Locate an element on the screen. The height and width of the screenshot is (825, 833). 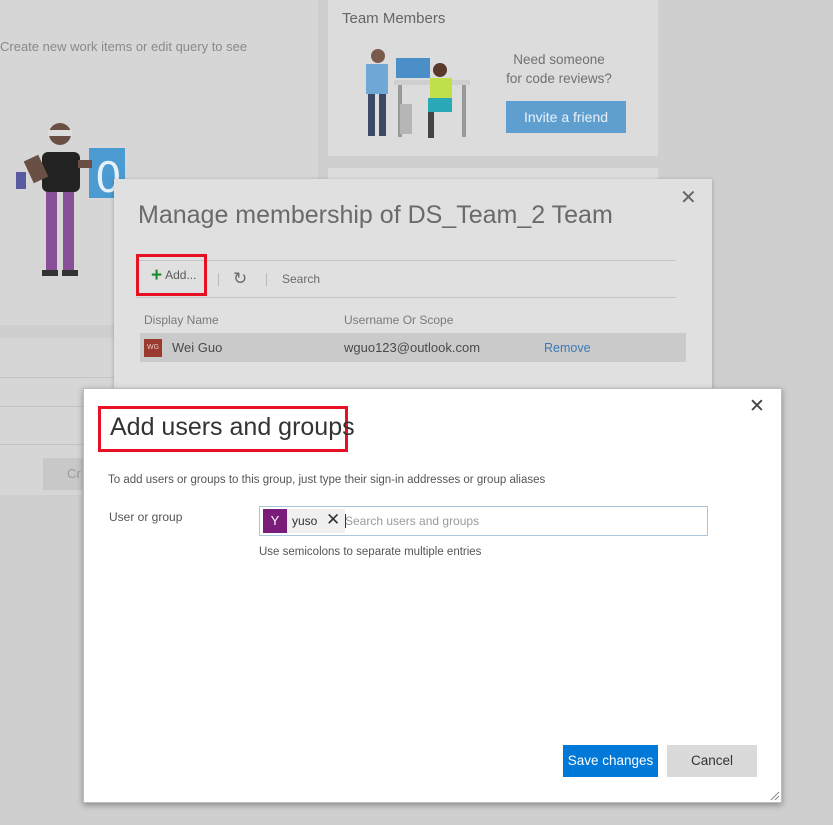
team-members-title: Team Members is located at coordinates (394, 18).